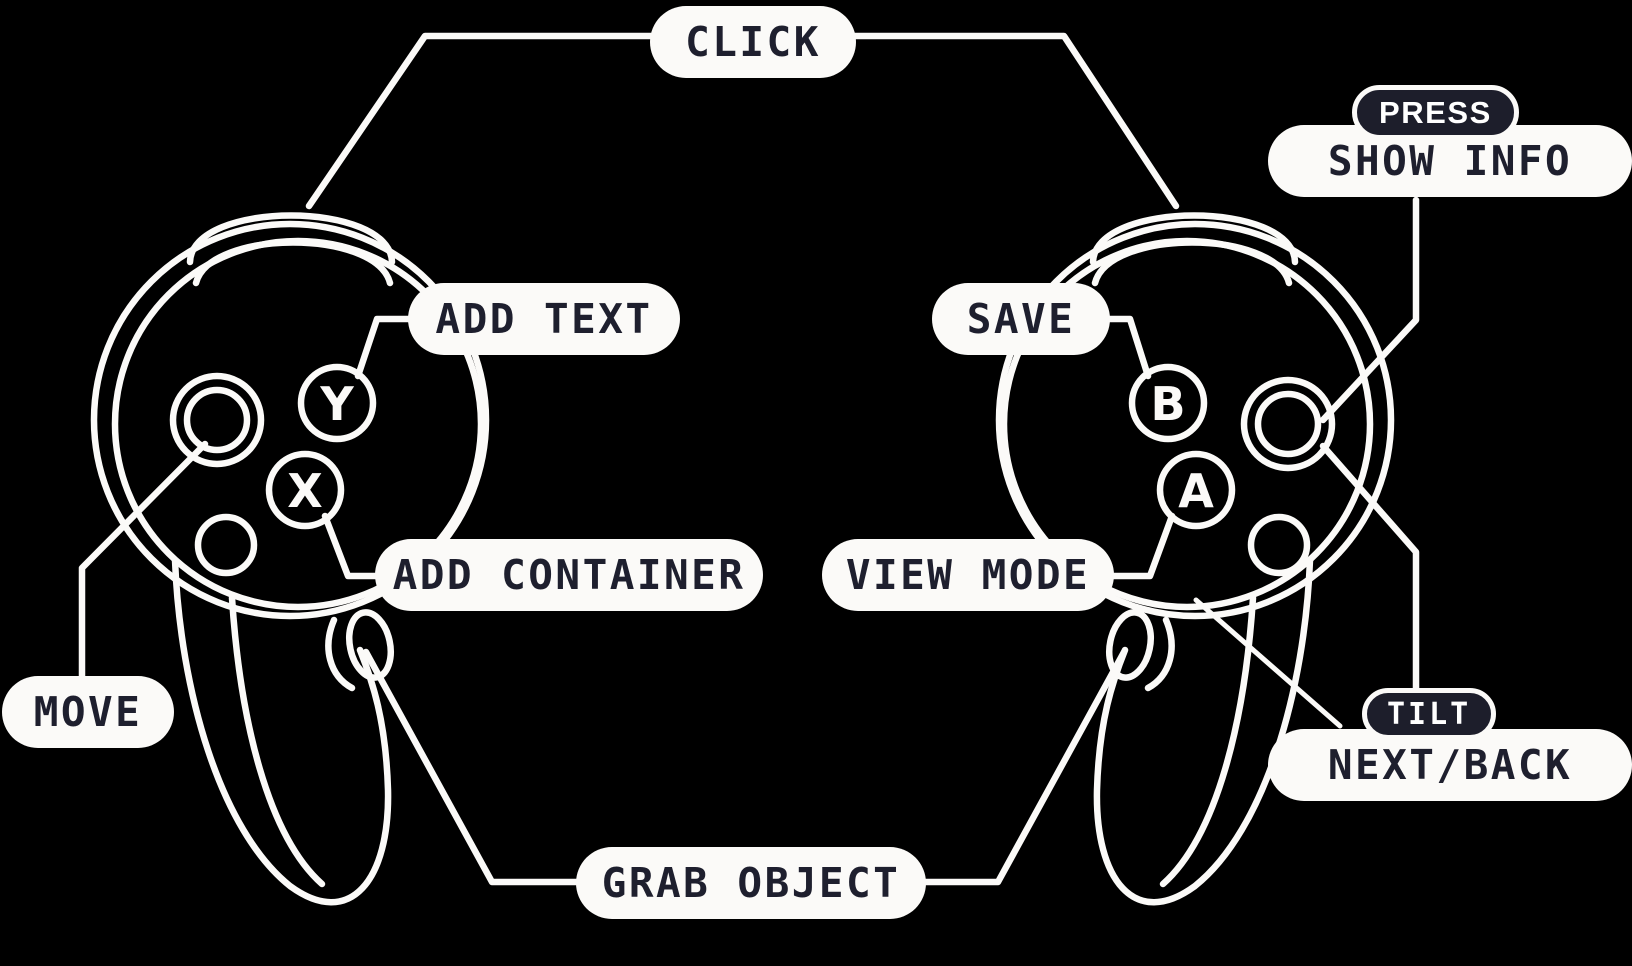 The width and height of the screenshot is (1632, 966). What do you see at coordinates (336, 404) in the screenshot?
I see `button-y-label: Y` at bounding box center [336, 404].